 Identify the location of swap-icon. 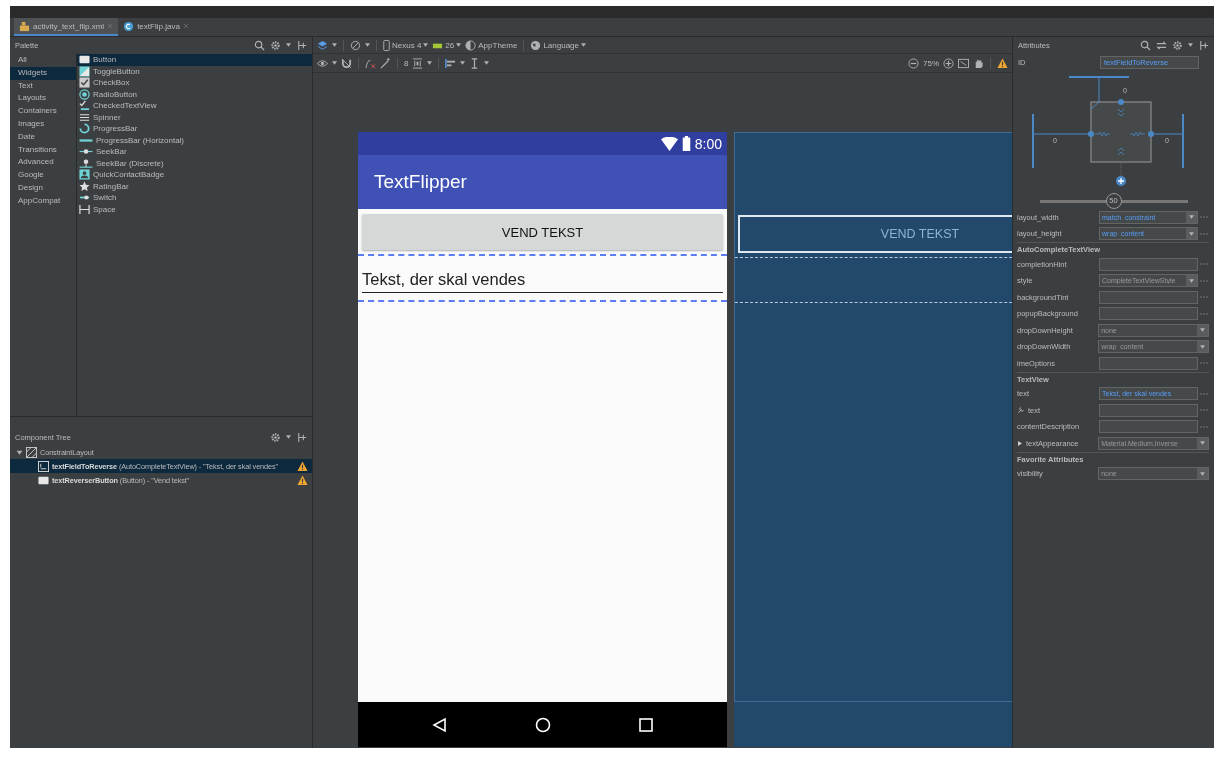
(1161, 45).